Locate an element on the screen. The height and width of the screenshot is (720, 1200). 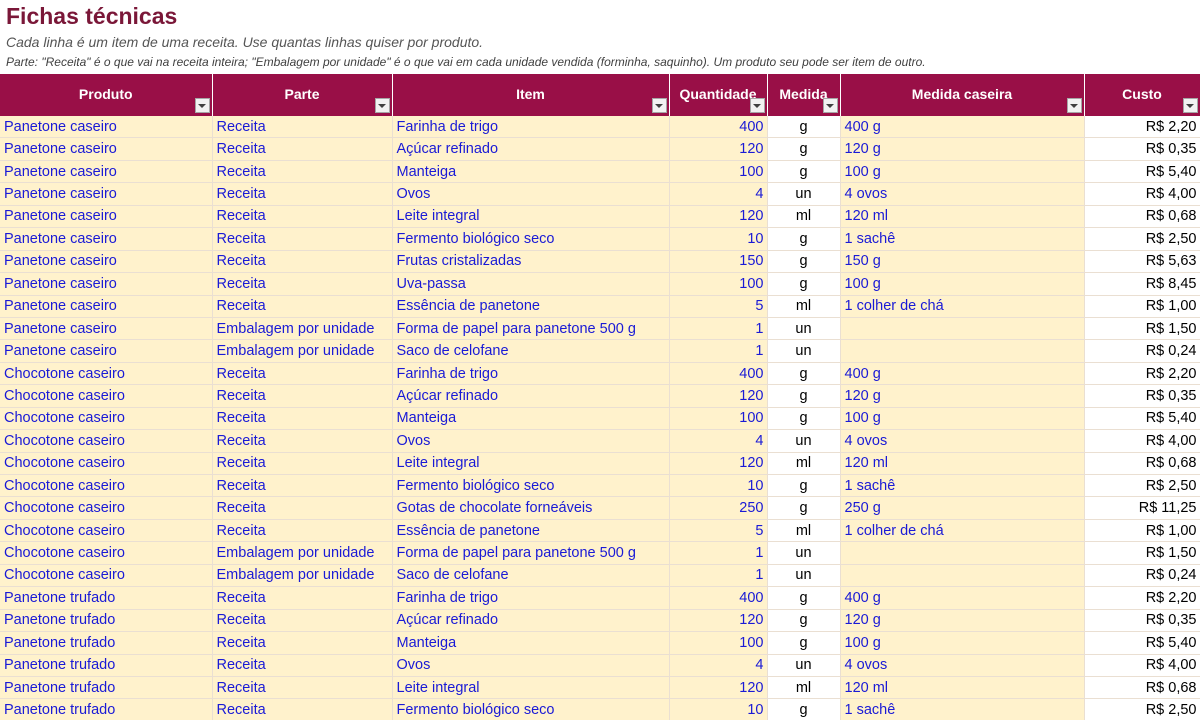
cell-item: Leite integral is located at coordinates (531, 688).